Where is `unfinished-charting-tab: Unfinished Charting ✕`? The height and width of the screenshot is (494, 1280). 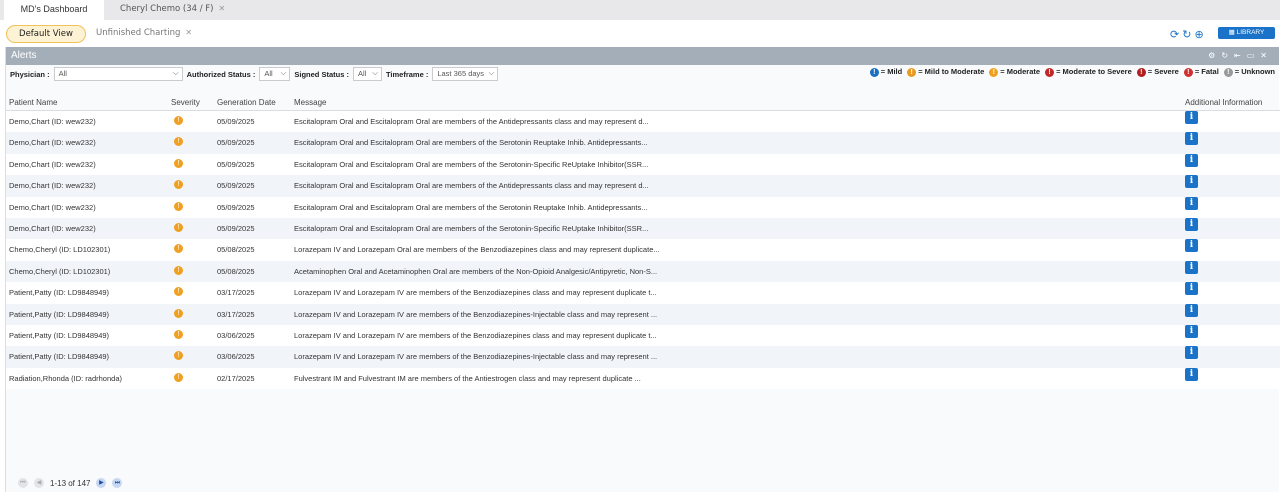 unfinished-charting-tab: Unfinished Charting ✕ is located at coordinates (144, 33).